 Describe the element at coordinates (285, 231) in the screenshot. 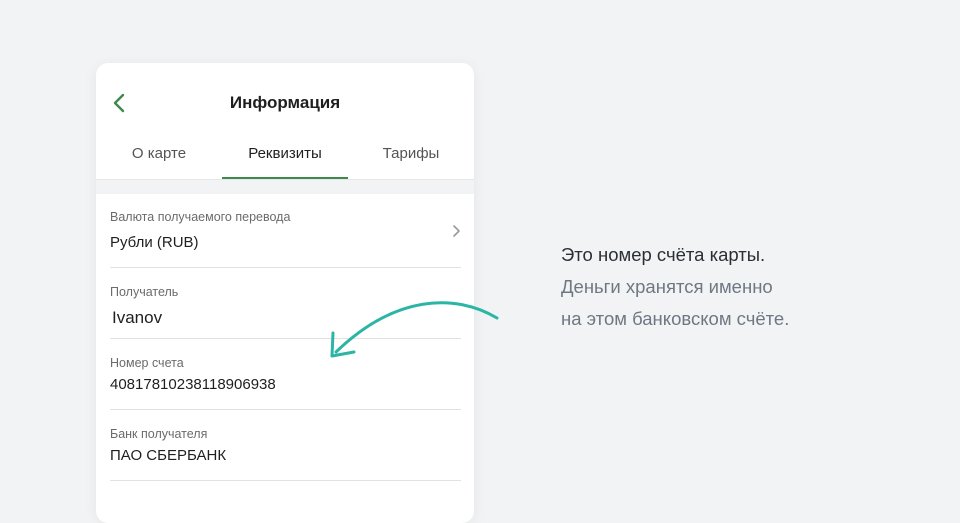

I see `field-transfer-currency: Валюта получаемого перевода Рубли (RUB)` at that location.